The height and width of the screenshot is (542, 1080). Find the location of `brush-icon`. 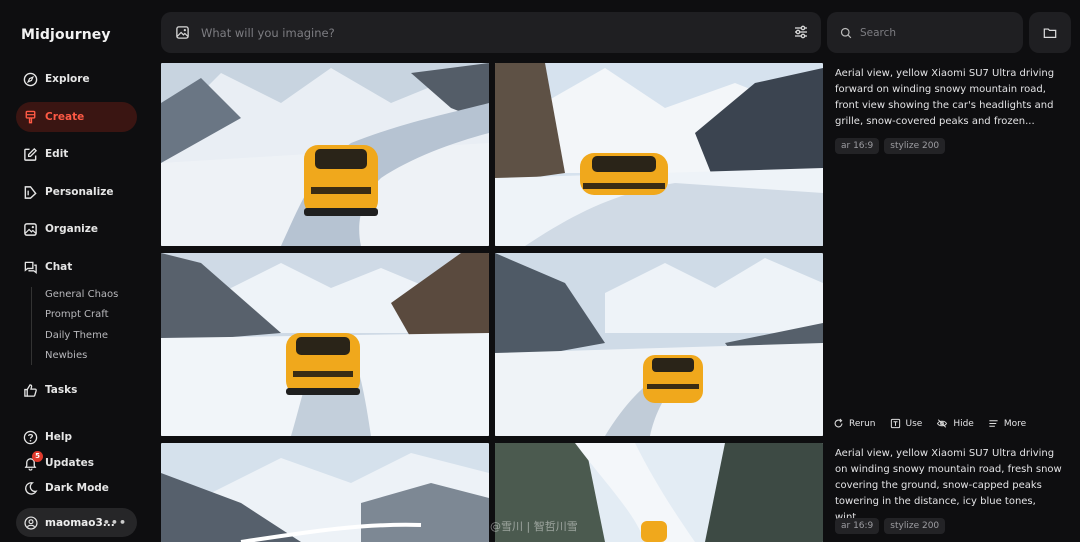

brush-icon is located at coordinates (30, 117).